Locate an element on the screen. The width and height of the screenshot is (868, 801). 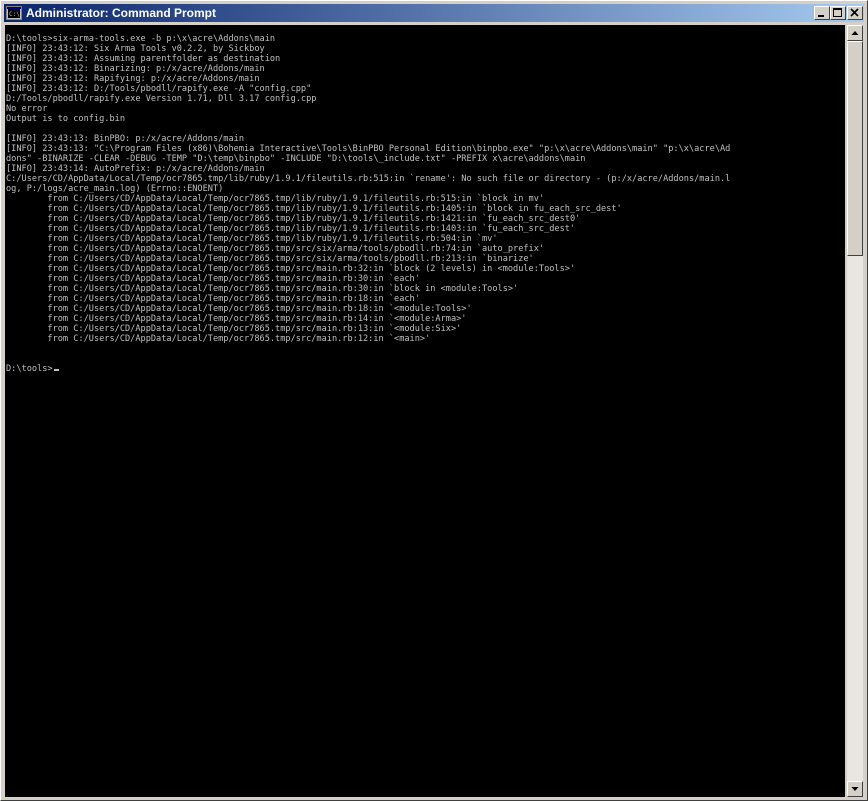
text-cursor is located at coordinates (56, 370).